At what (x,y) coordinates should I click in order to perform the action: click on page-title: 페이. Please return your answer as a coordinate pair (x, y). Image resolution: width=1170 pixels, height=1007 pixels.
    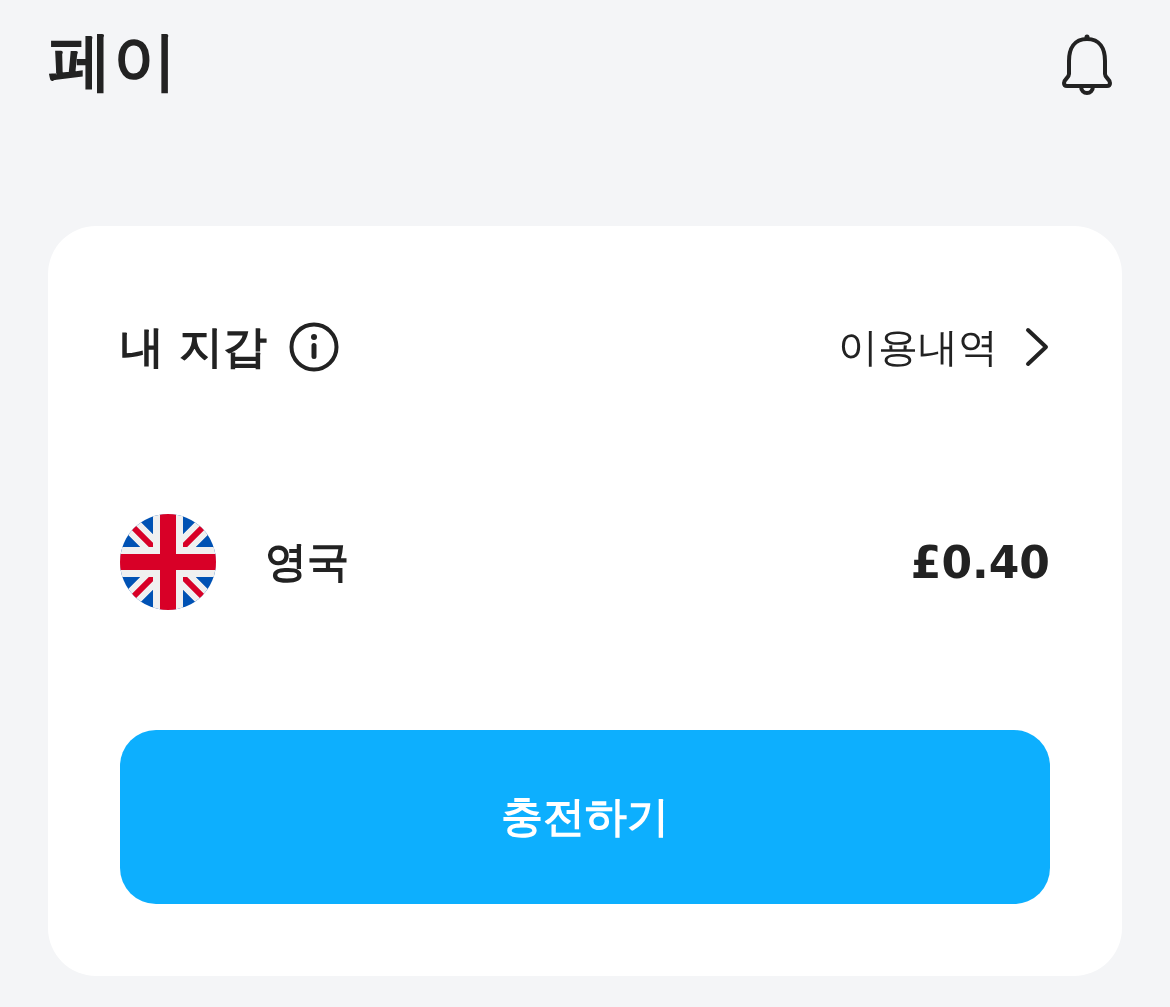
    Looking at the image, I should click on (113, 61).